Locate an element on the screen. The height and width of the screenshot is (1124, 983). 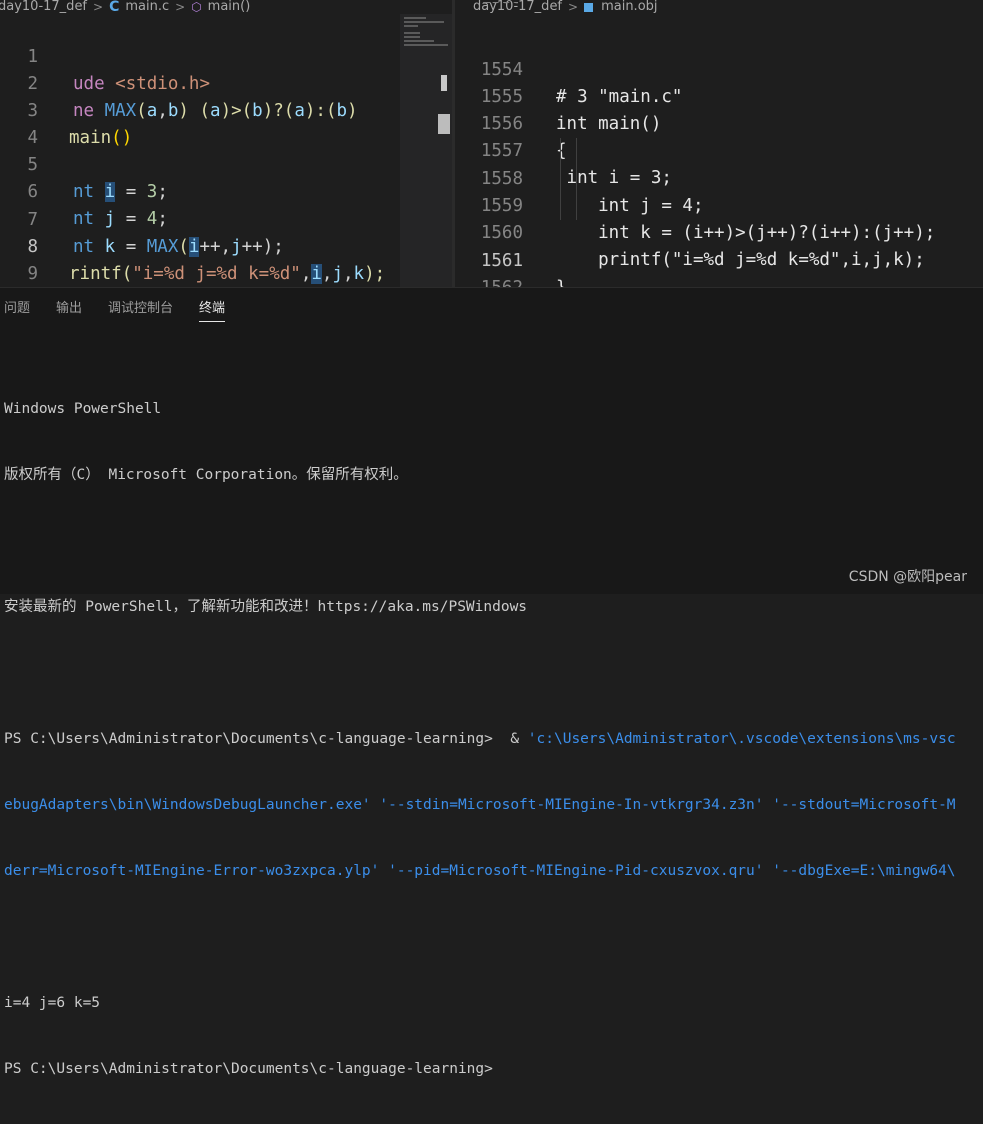
tab-problems: 问题 is located at coordinates (22, 308).